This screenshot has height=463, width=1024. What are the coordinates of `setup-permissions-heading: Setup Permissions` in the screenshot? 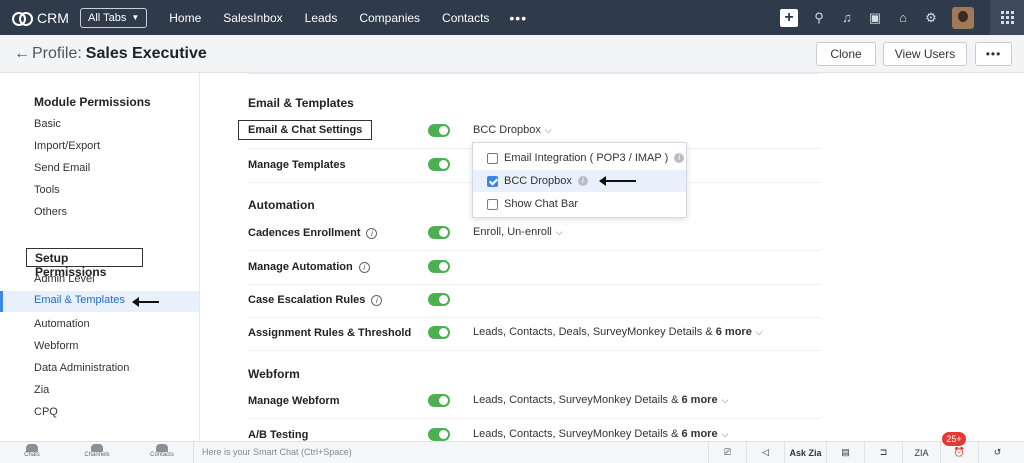 It's located at (84, 263).